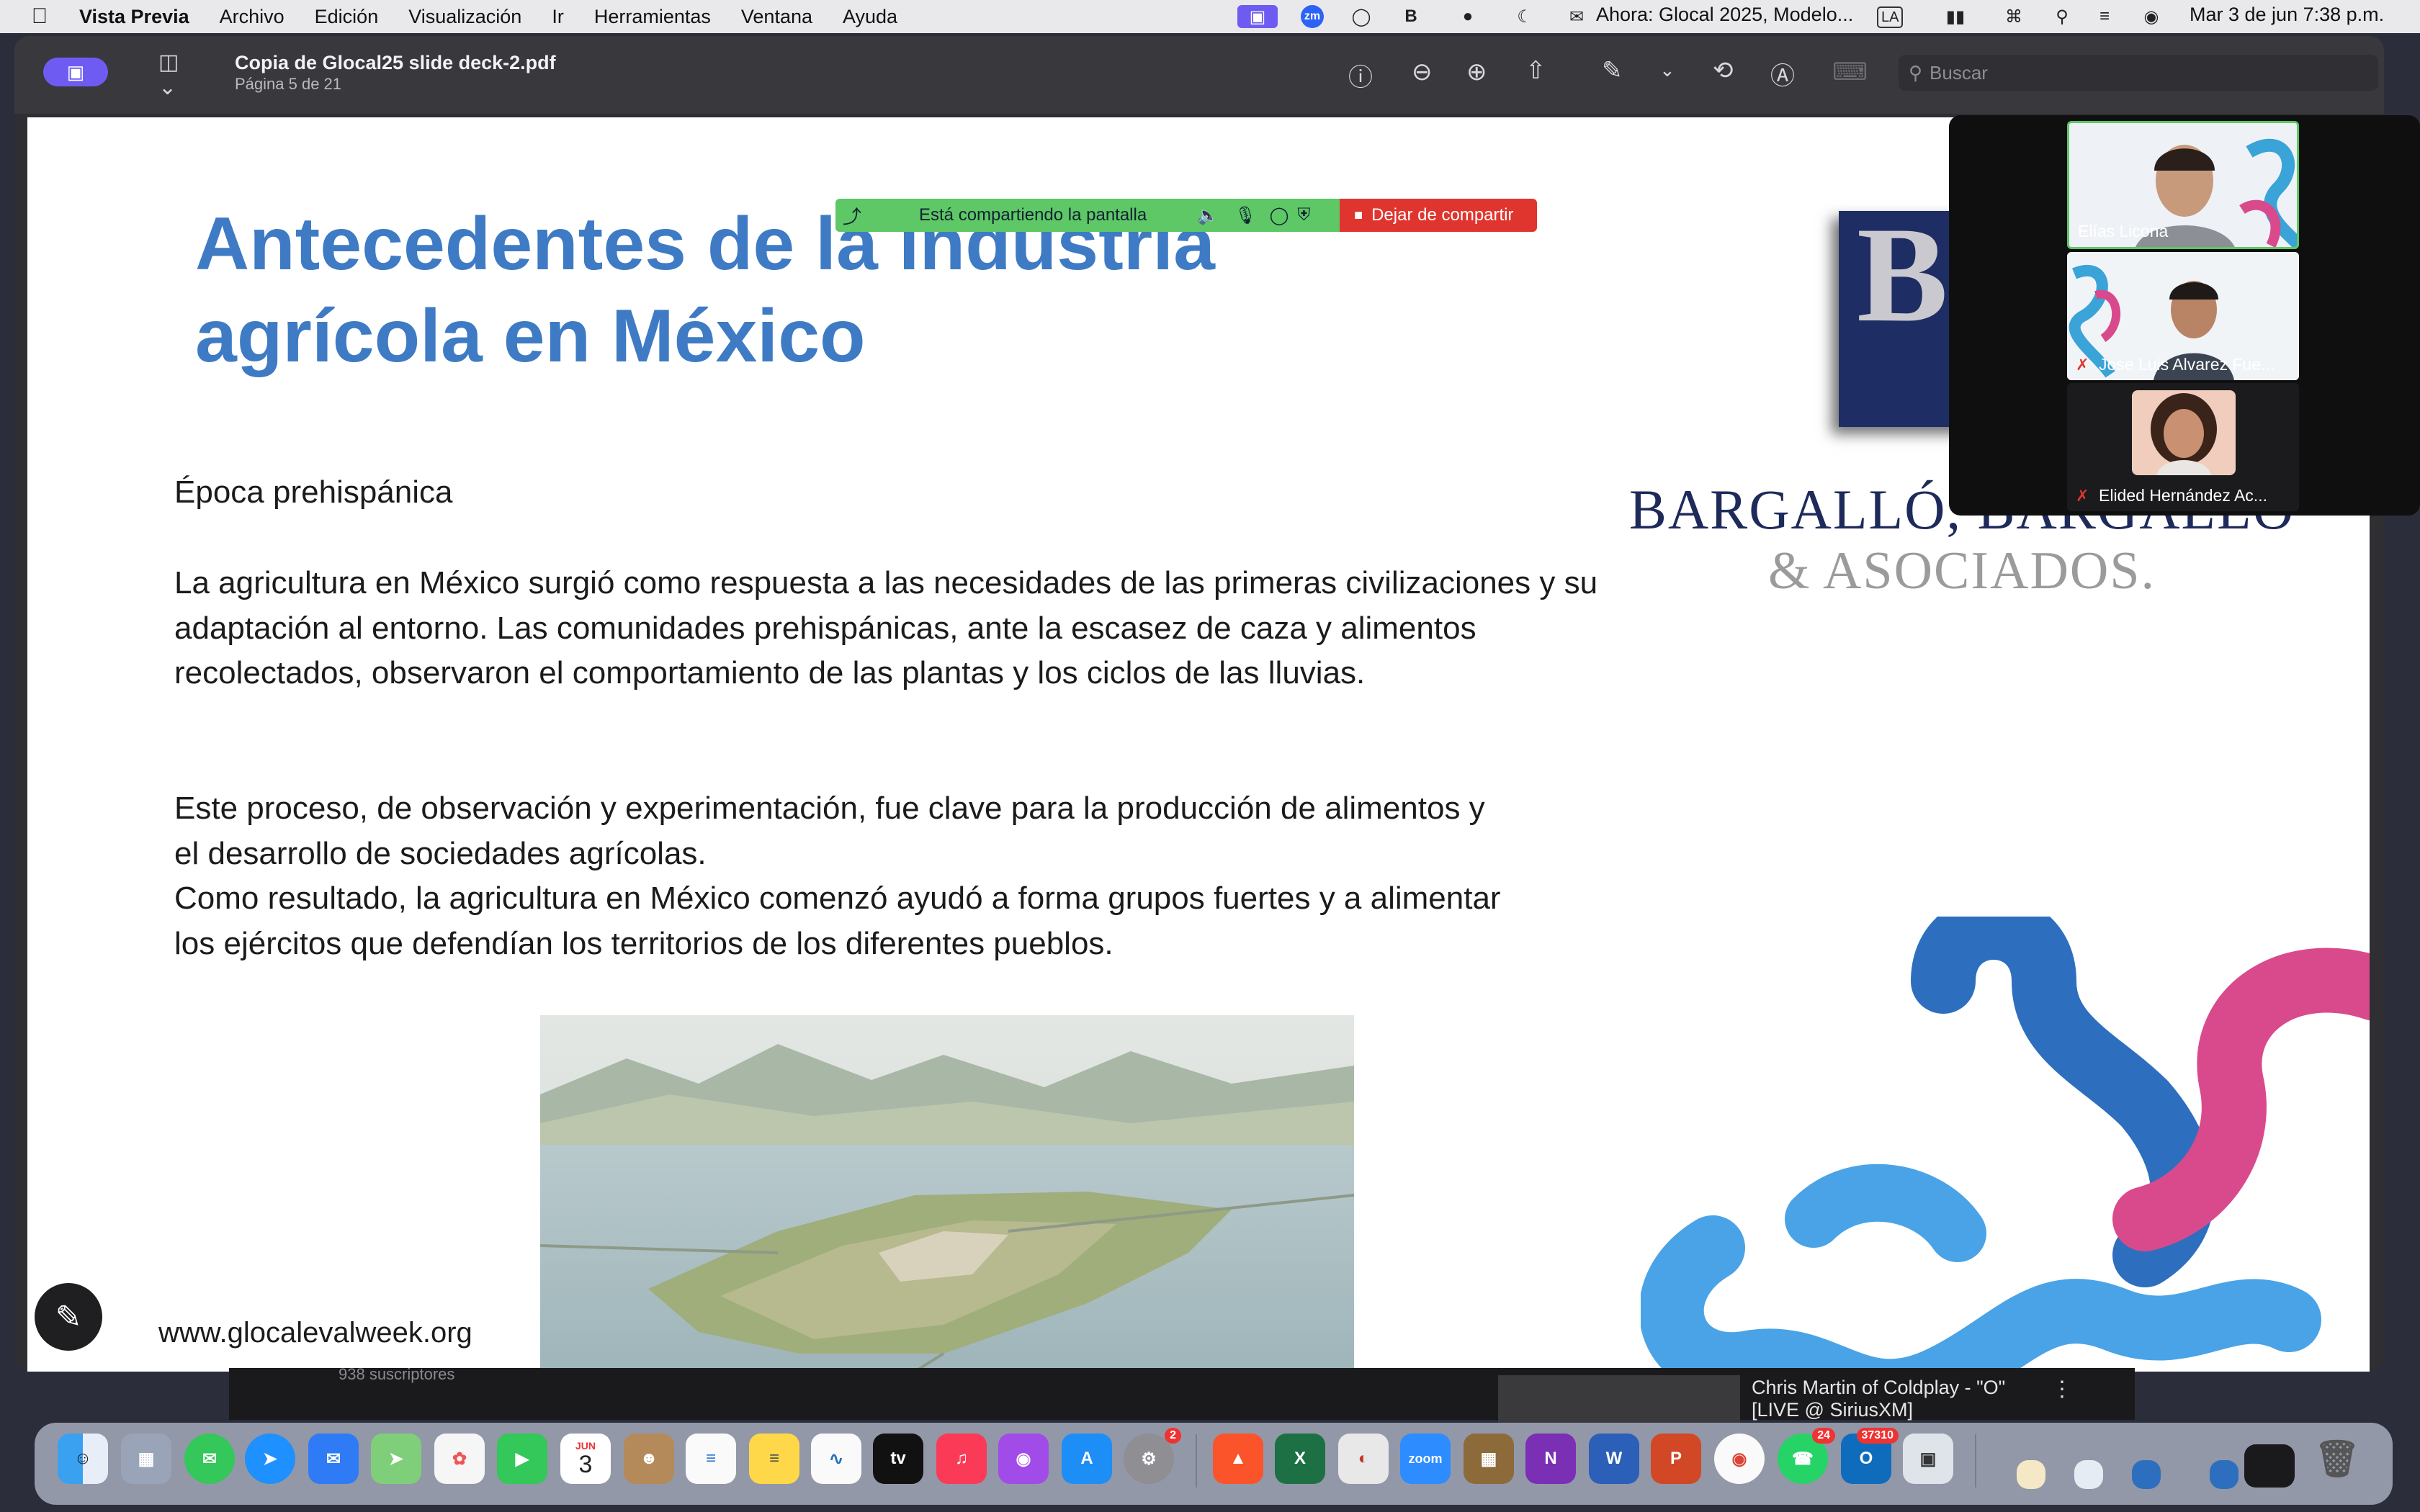 The image size is (2420, 1512). What do you see at coordinates (1208, 215) in the screenshot?
I see `audio-icon: 🔈` at bounding box center [1208, 215].